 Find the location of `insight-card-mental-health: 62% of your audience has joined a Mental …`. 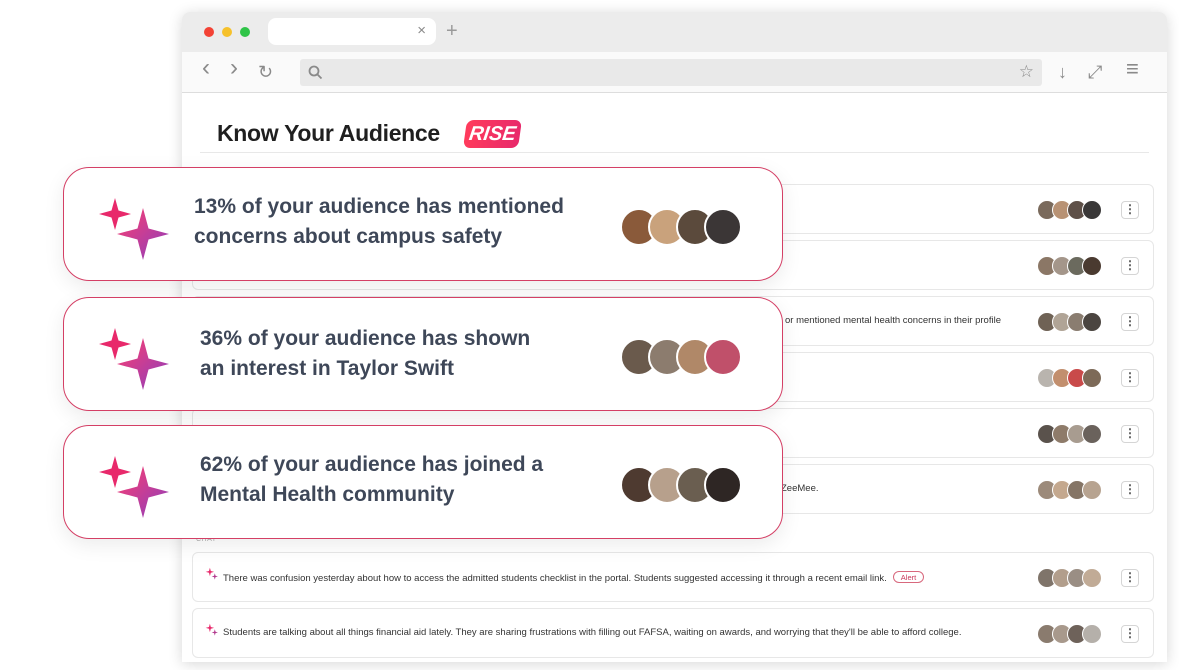

insight-card-mental-health: 62% of your audience has joined a Mental … is located at coordinates (423, 482).